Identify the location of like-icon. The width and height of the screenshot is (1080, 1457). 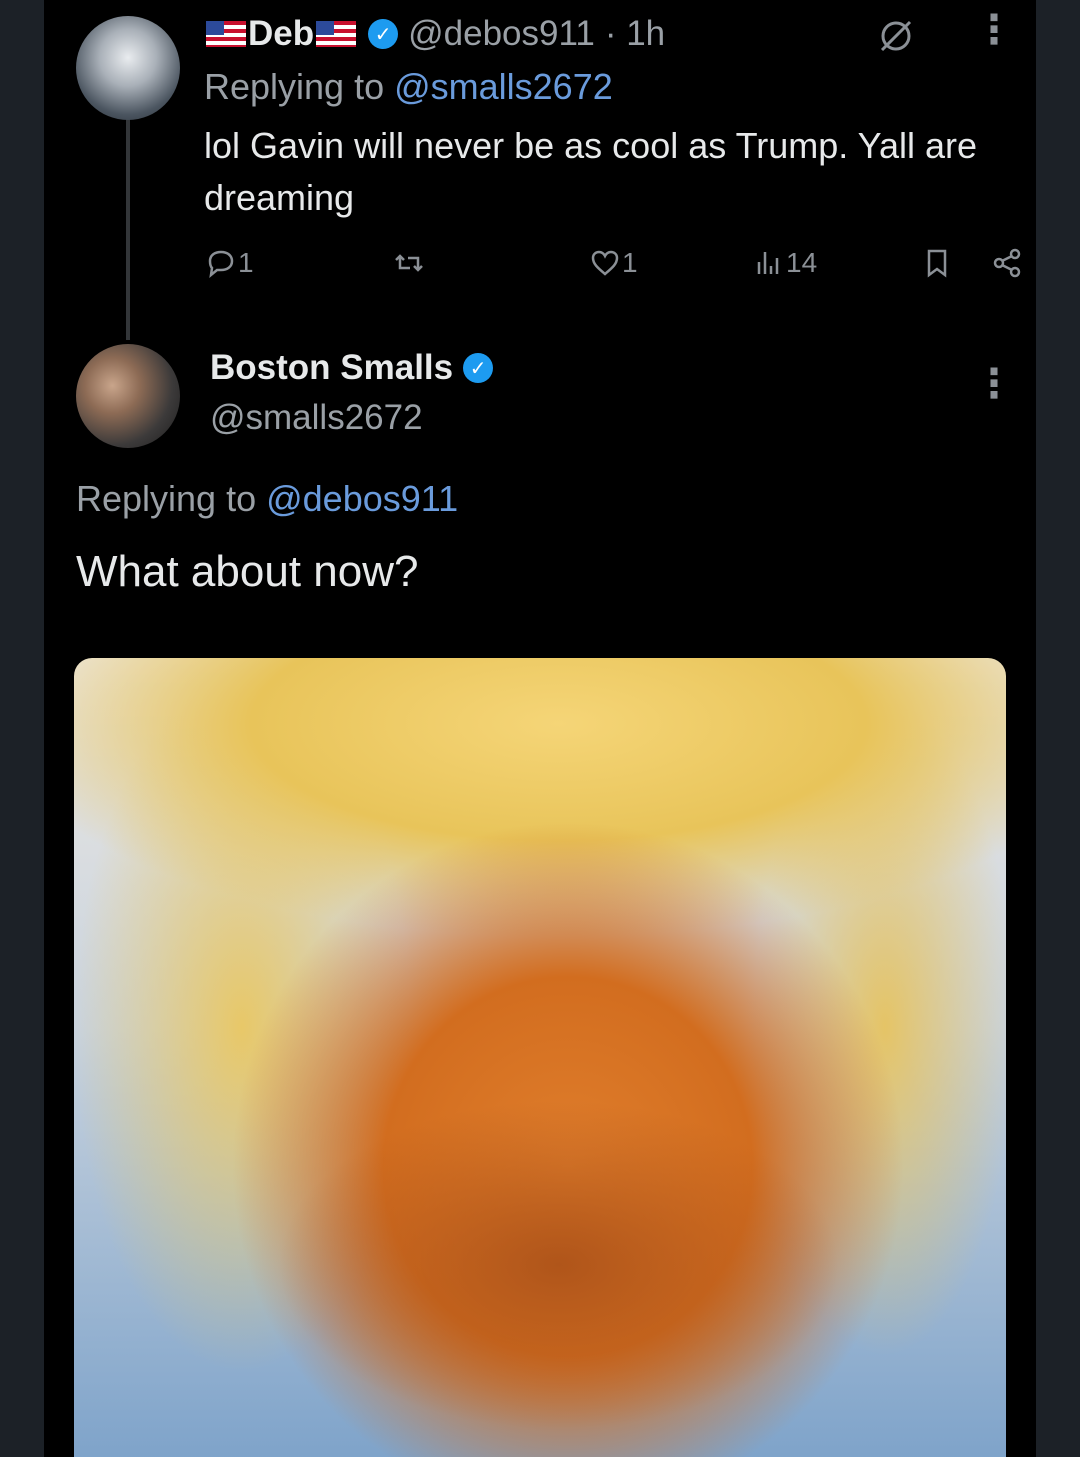
(605, 263).